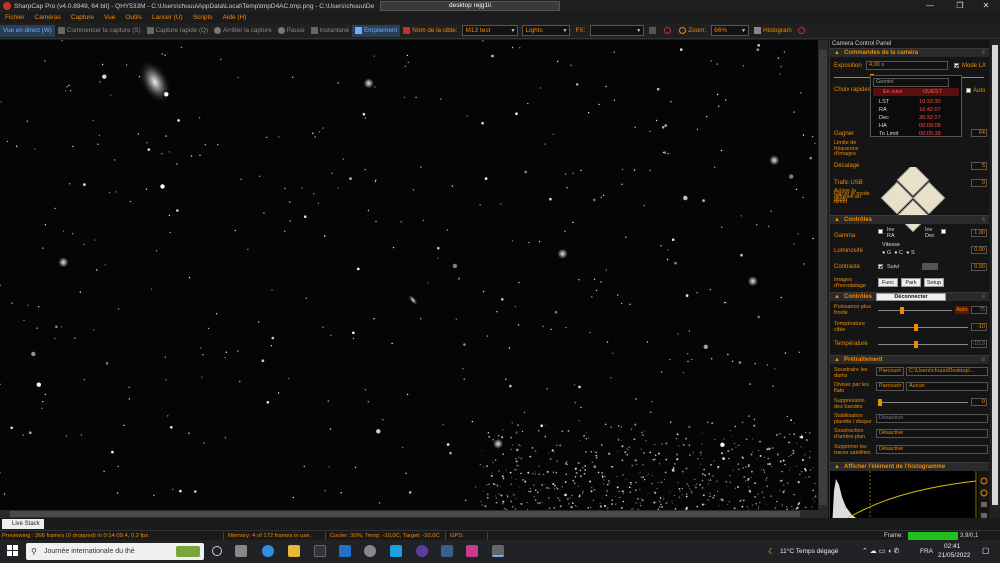 Image resolution: width=1000 pixels, height=563 pixels. I want to click on zoom-select: 66% ▼, so click(730, 30).